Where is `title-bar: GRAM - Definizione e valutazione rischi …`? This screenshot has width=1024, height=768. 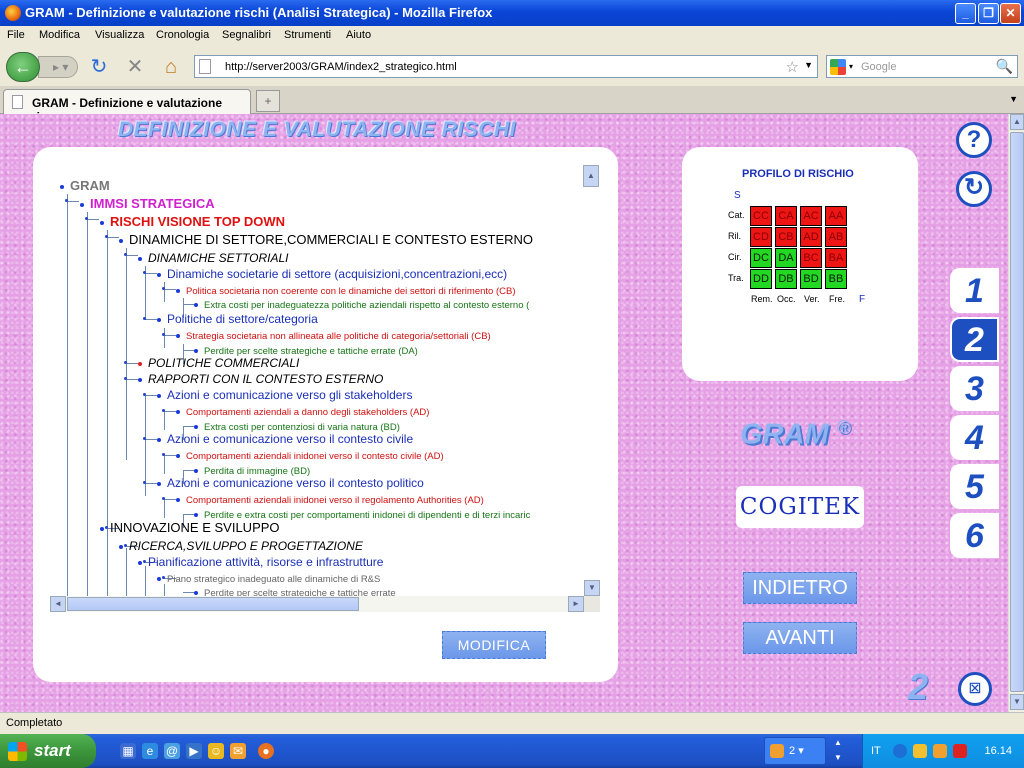
title-bar: GRAM - Definizione e valutazione rischi … is located at coordinates (512, 13).